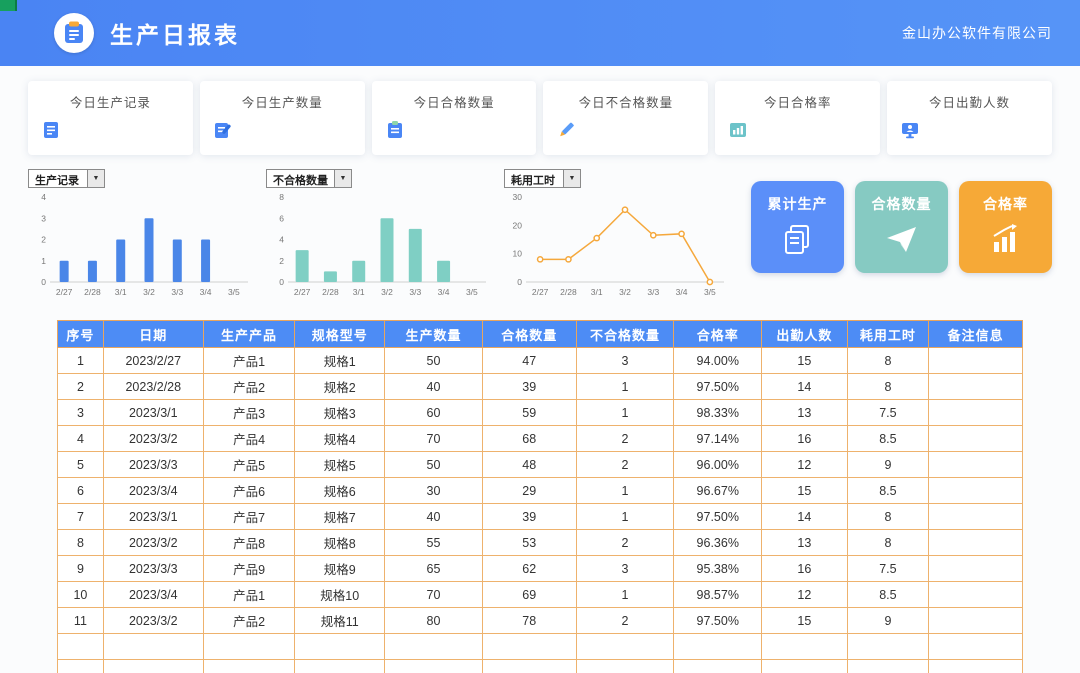 This screenshot has width=1080, height=673. Describe the element at coordinates (804, 568) in the screenshot. I see `table-cell: 16` at that location.